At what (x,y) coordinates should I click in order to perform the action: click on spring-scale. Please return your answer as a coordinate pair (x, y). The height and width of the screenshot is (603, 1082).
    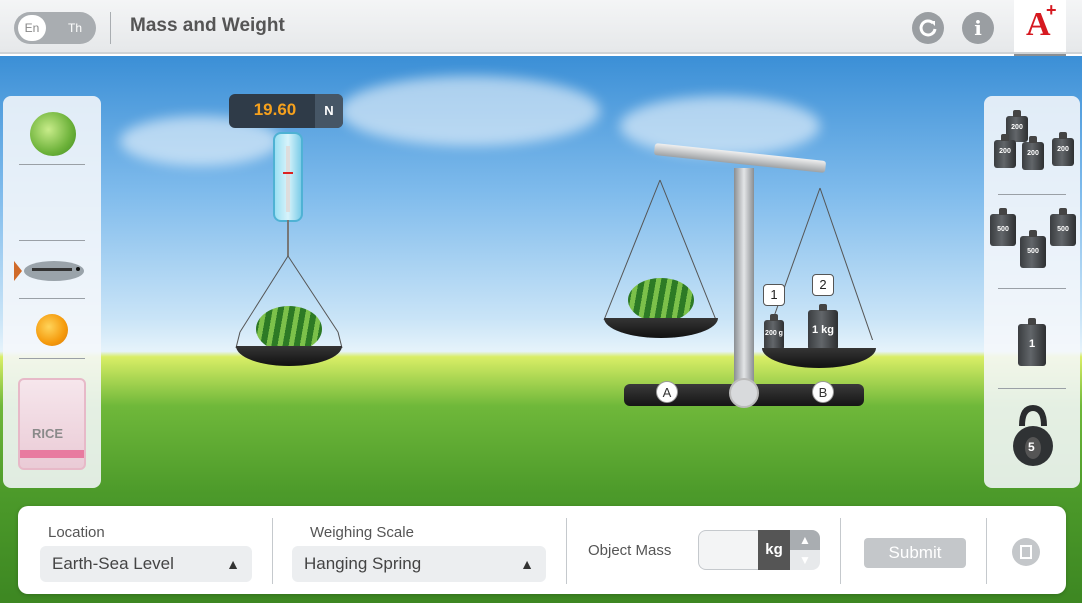
    Looking at the image, I should click on (288, 177).